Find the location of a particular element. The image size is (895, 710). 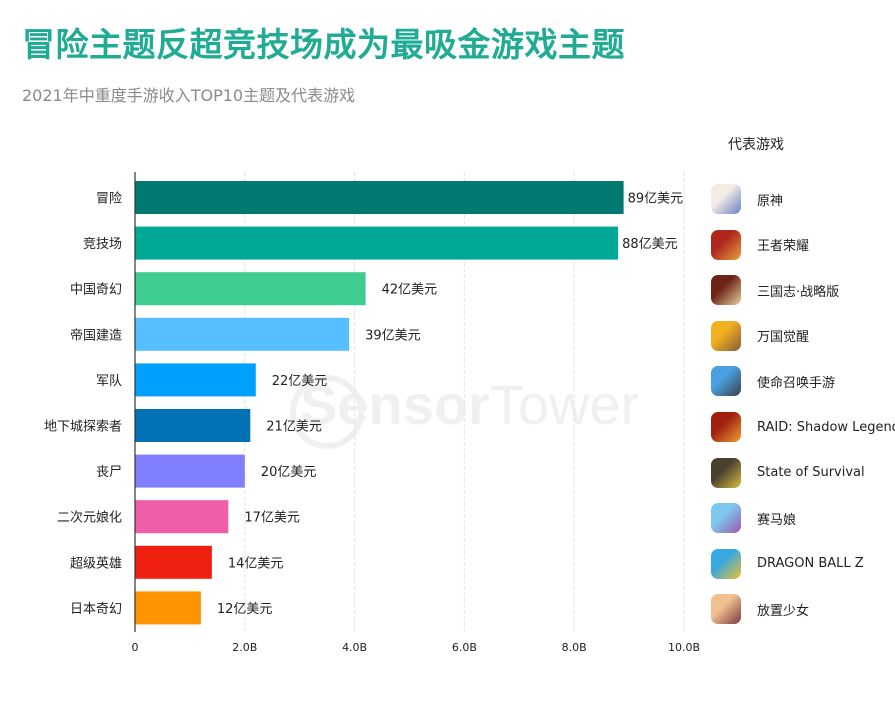

data-label: 14亿美元 is located at coordinates (256, 563).